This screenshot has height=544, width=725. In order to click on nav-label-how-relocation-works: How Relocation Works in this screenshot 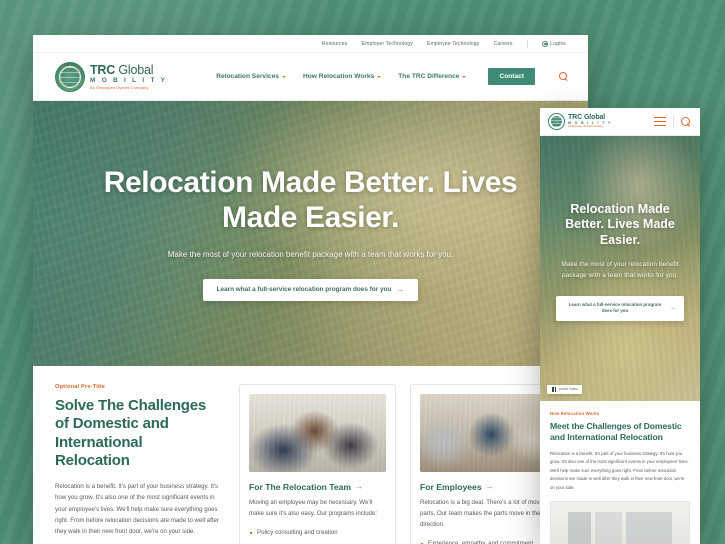, I will do `click(338, 76)`.